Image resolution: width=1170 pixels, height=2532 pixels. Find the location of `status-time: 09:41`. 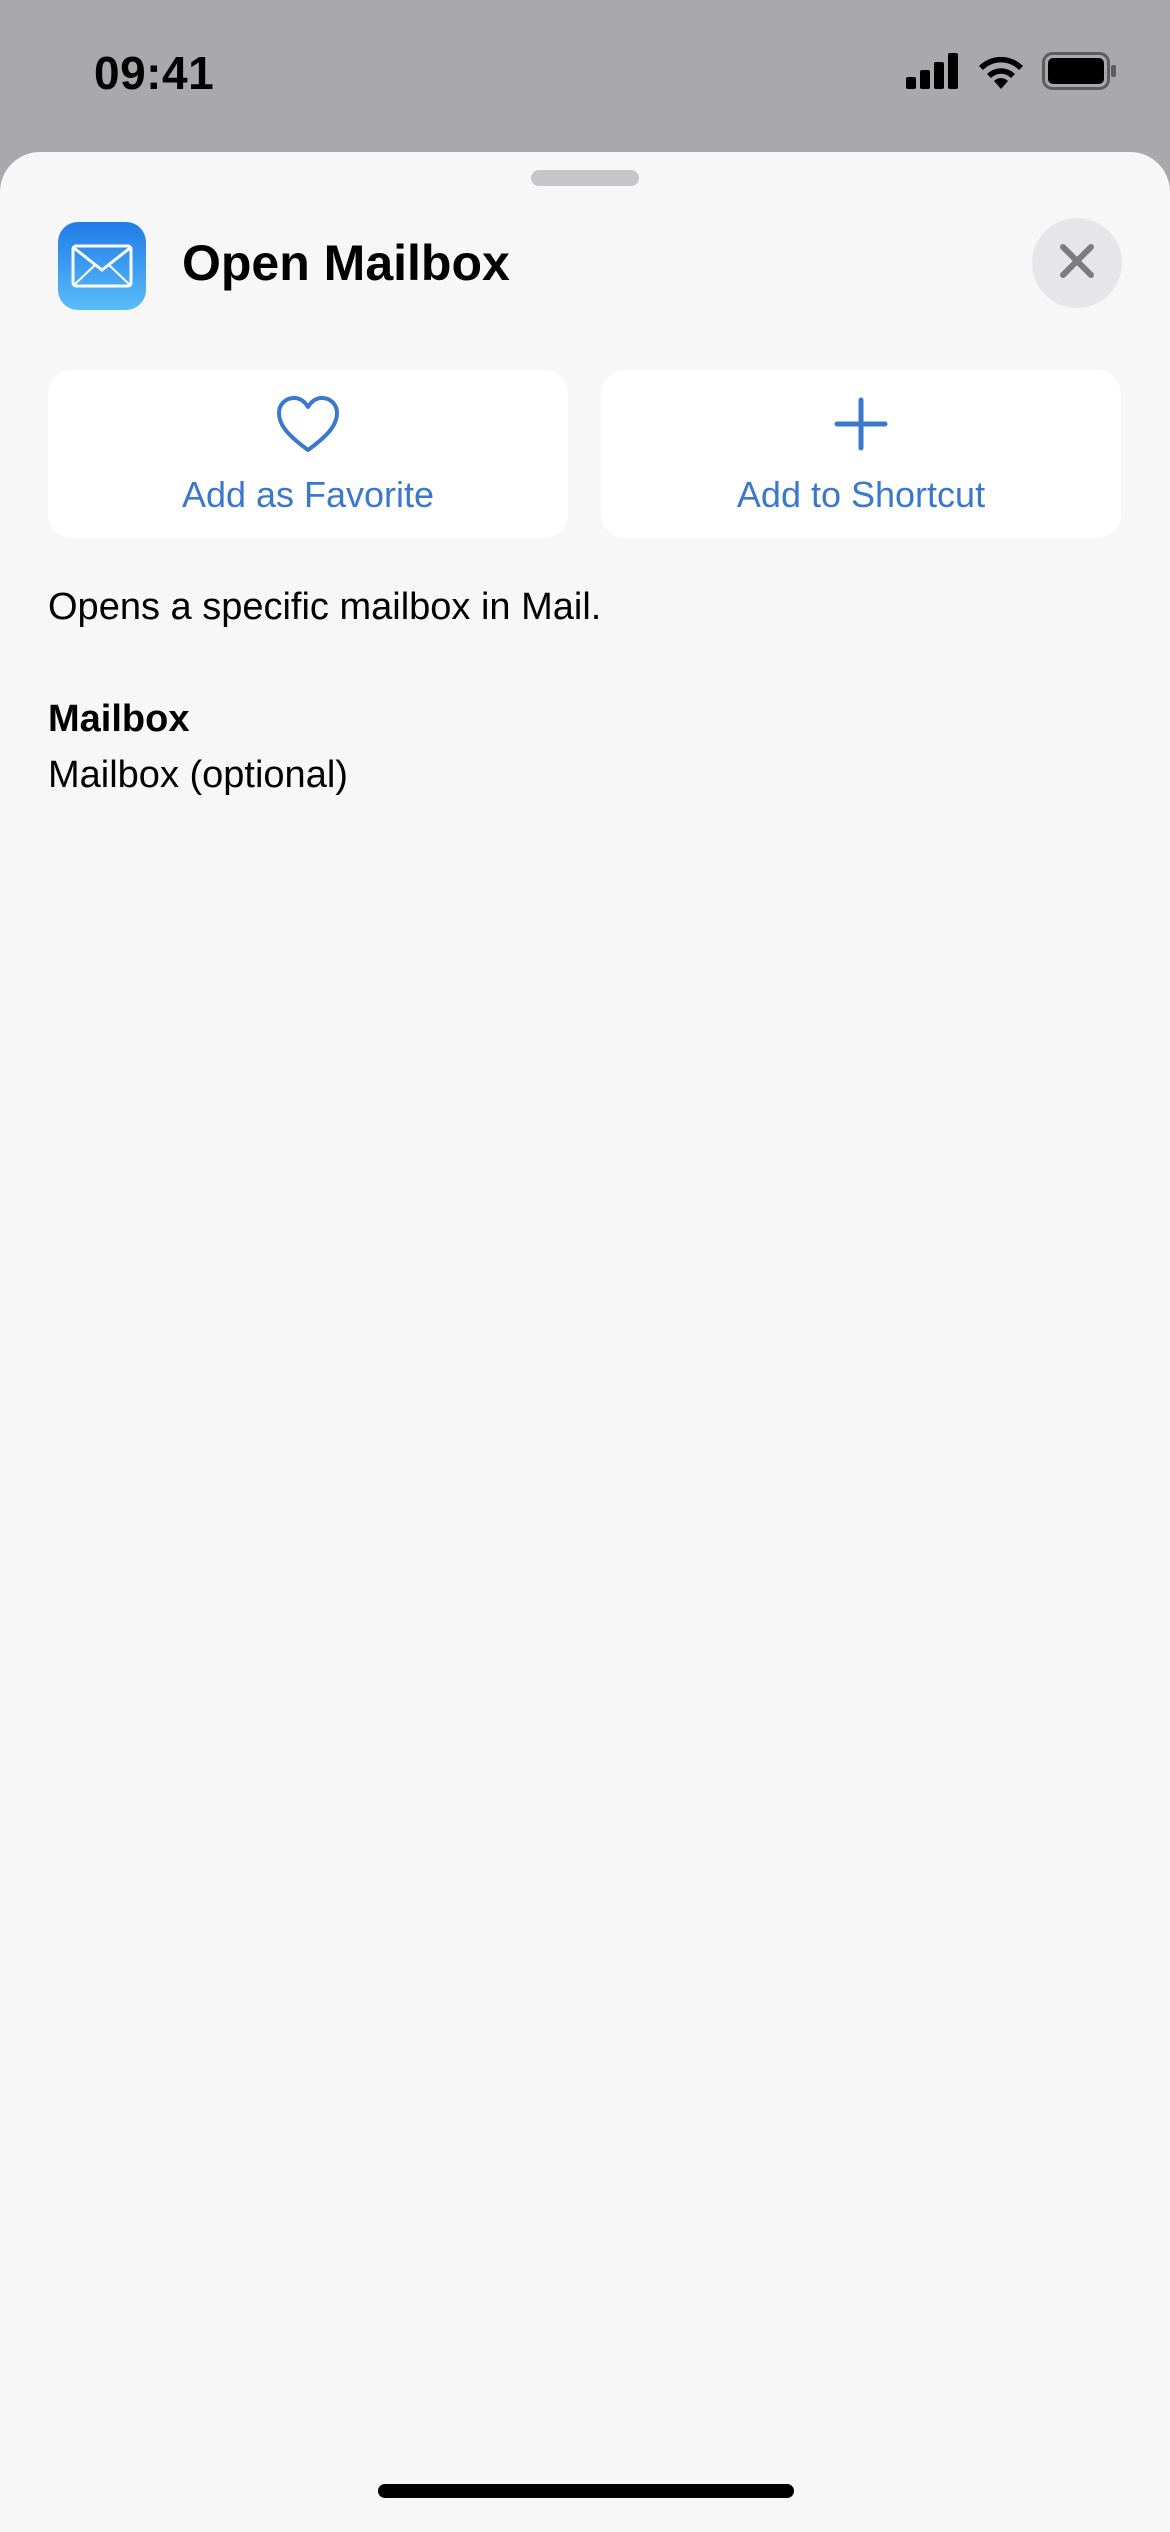

status-time: 09:41 is located at coordinates (154, 73).